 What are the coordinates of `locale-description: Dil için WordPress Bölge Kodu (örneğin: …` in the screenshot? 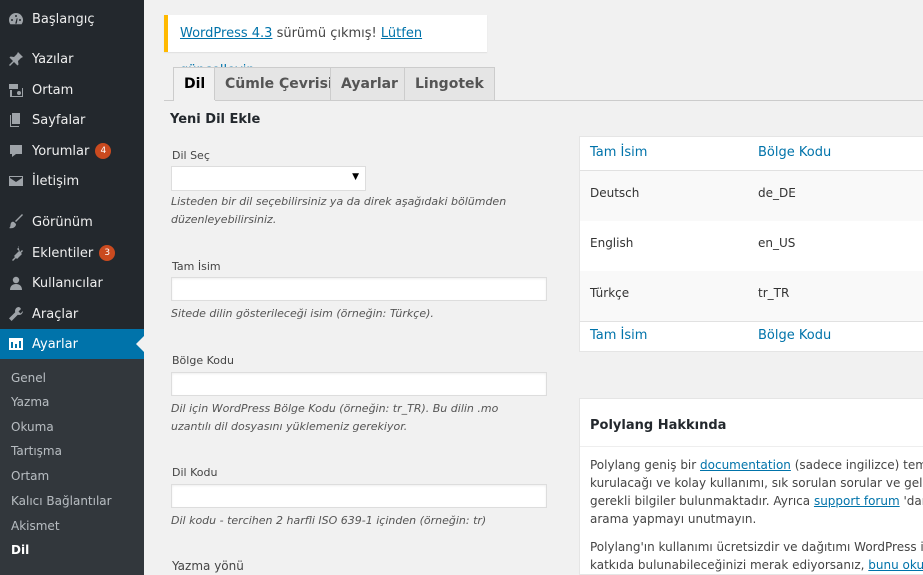 It's located at (335, 417).